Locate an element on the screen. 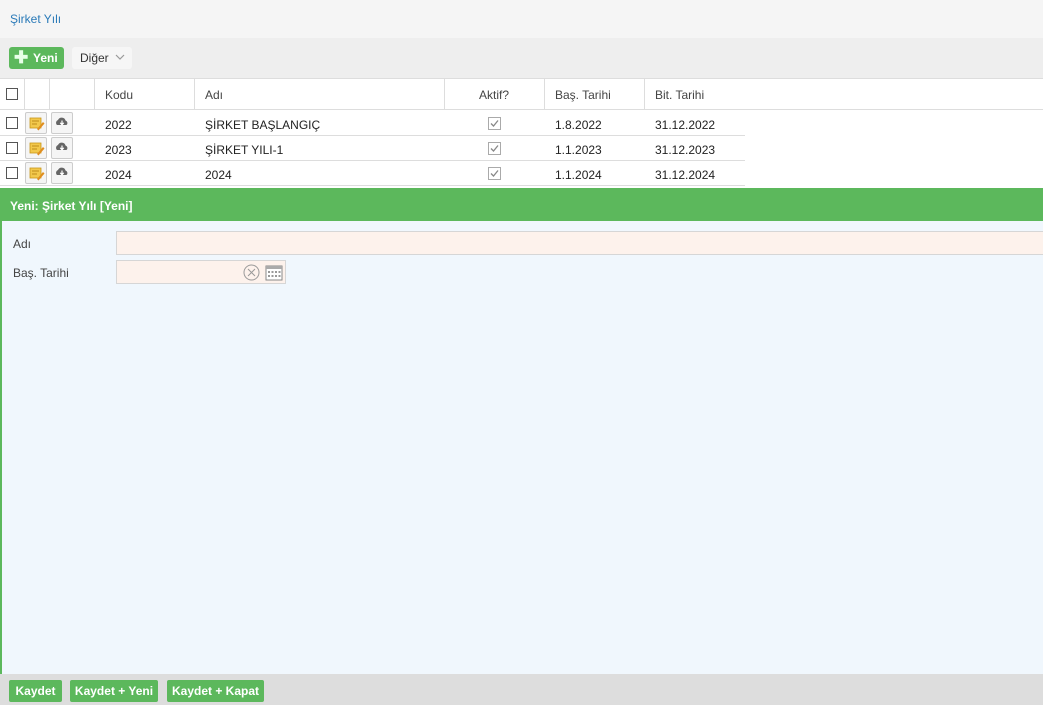 The height and width of the screenshot is (705, 1043). save-new-button: Kaydet + Yeni is located at coordinates (114, 691).